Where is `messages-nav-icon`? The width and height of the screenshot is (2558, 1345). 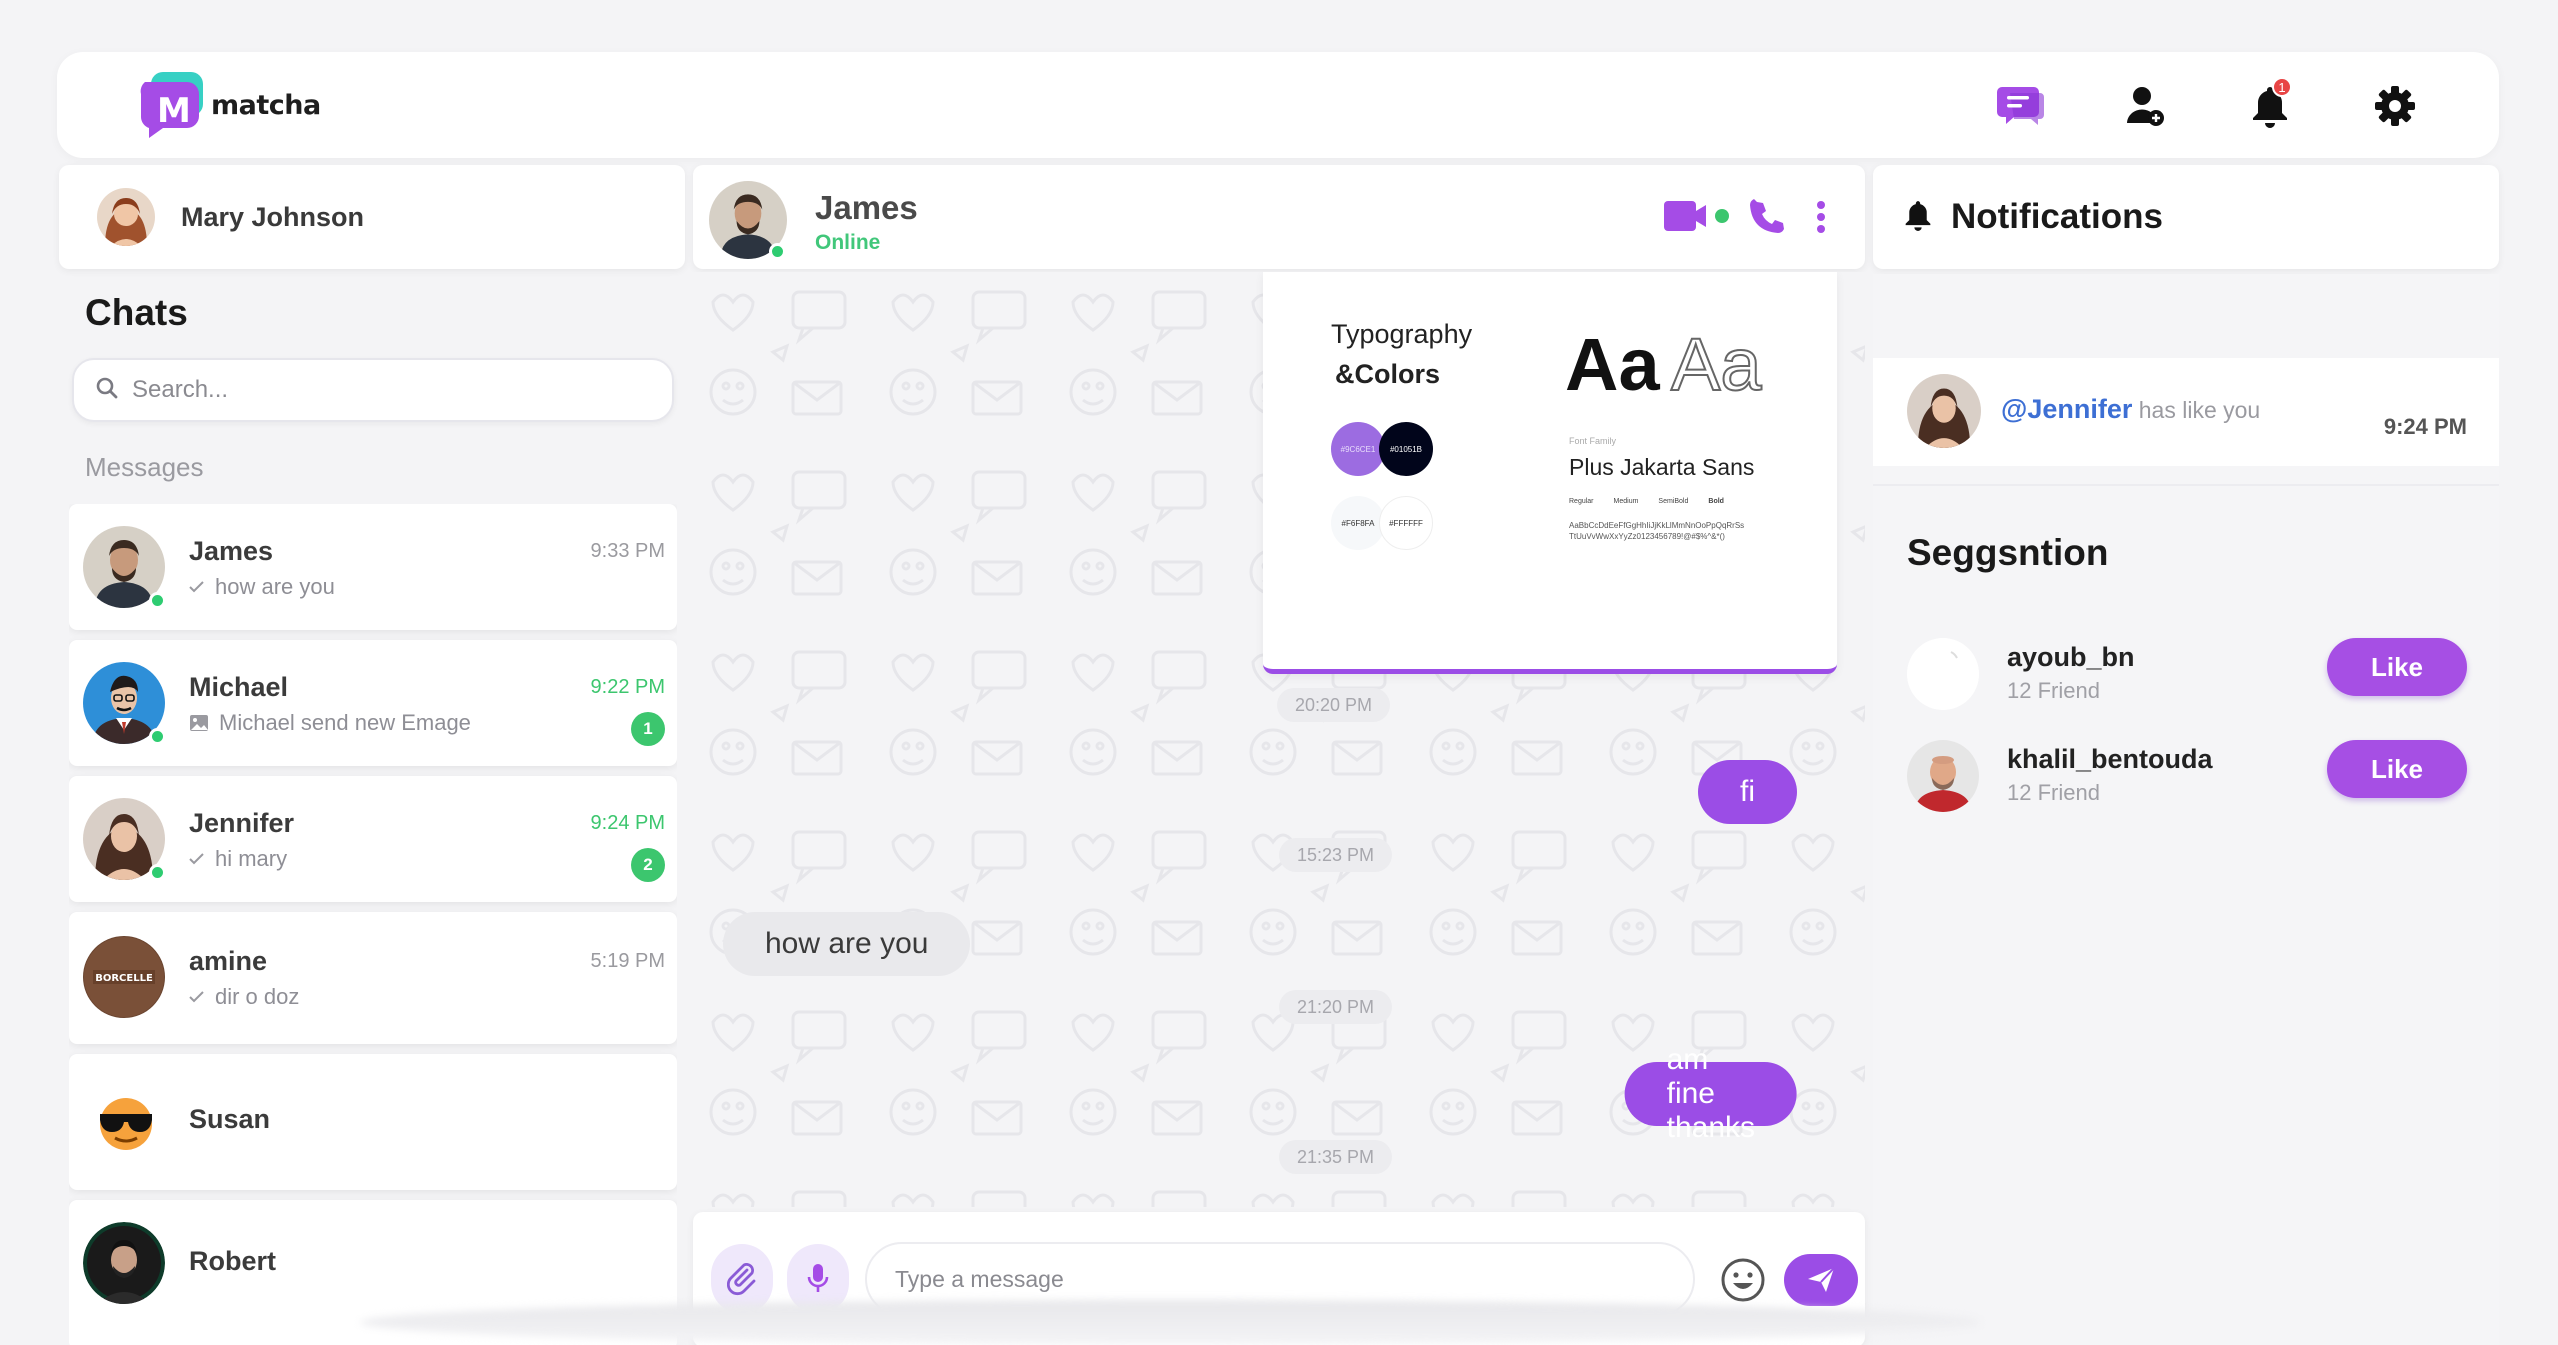 messages-nav-icon is located at coordinates (2020, 106).